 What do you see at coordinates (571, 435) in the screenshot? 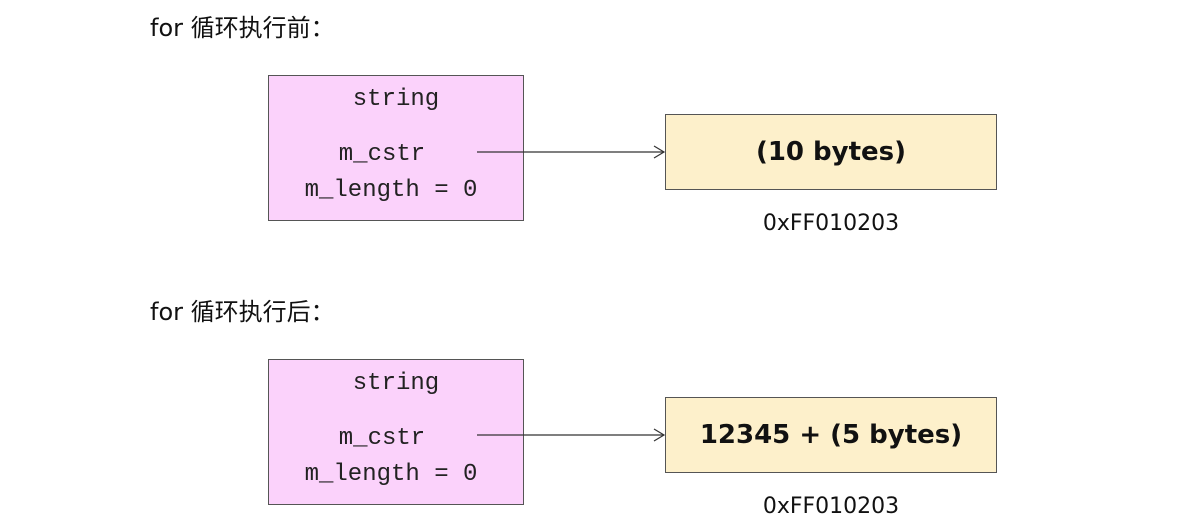
I see `arrow-after` at bounding box center [571, 435].